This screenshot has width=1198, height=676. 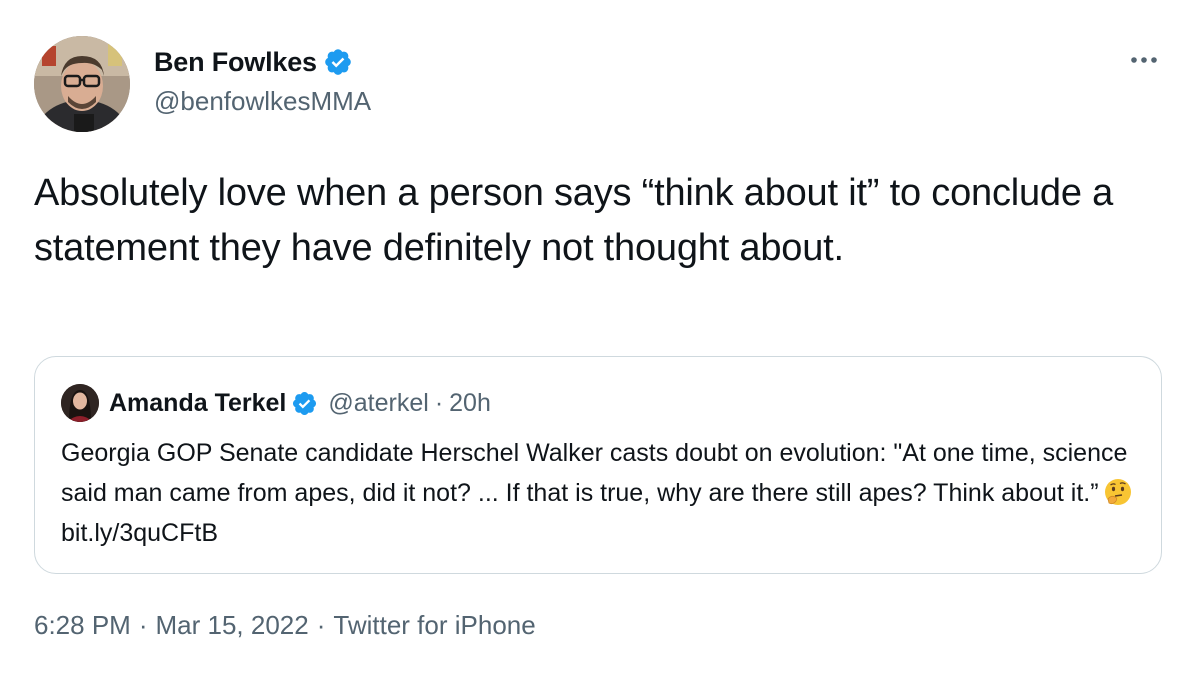 What do you see at coordinates (338, 62) in the screenshot?
I see `verified-badge-icon` at bounding box center [338, 62].